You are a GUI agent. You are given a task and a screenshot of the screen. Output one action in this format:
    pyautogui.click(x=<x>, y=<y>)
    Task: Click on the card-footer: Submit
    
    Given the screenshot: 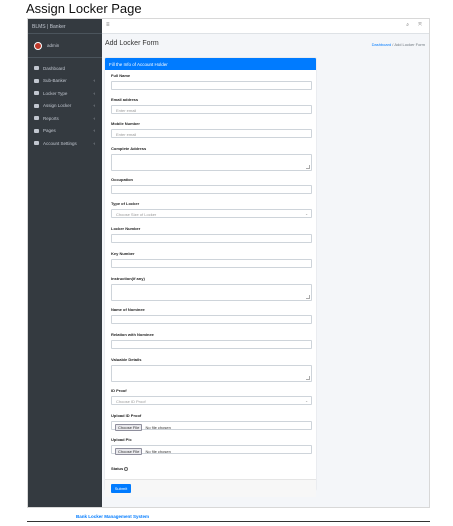 What is the action you would take?
    pyautogui.click(x=210, y=488)
    